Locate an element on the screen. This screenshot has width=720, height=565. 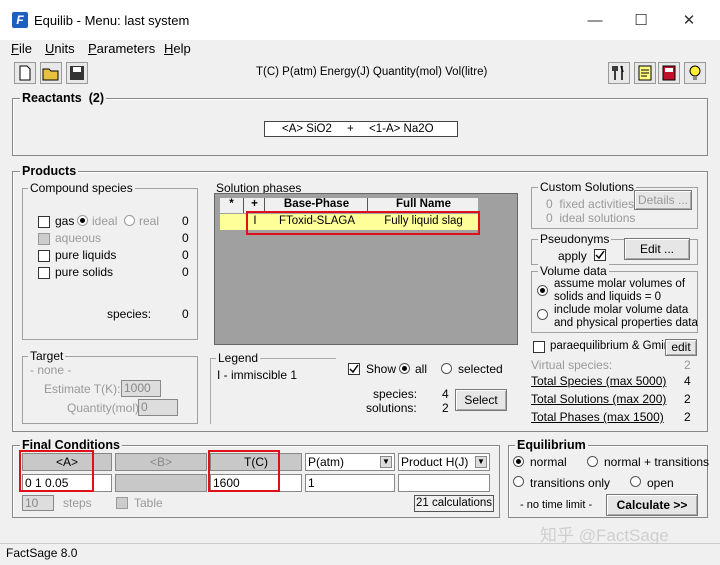
calculations-count: 21 calculations is located at coordinates (454, 503).